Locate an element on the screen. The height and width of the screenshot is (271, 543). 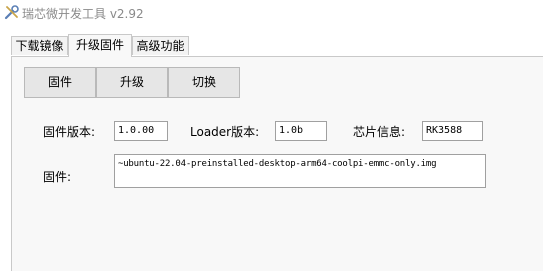
firmware-button: 固件 is located at coordinates (60, 82).